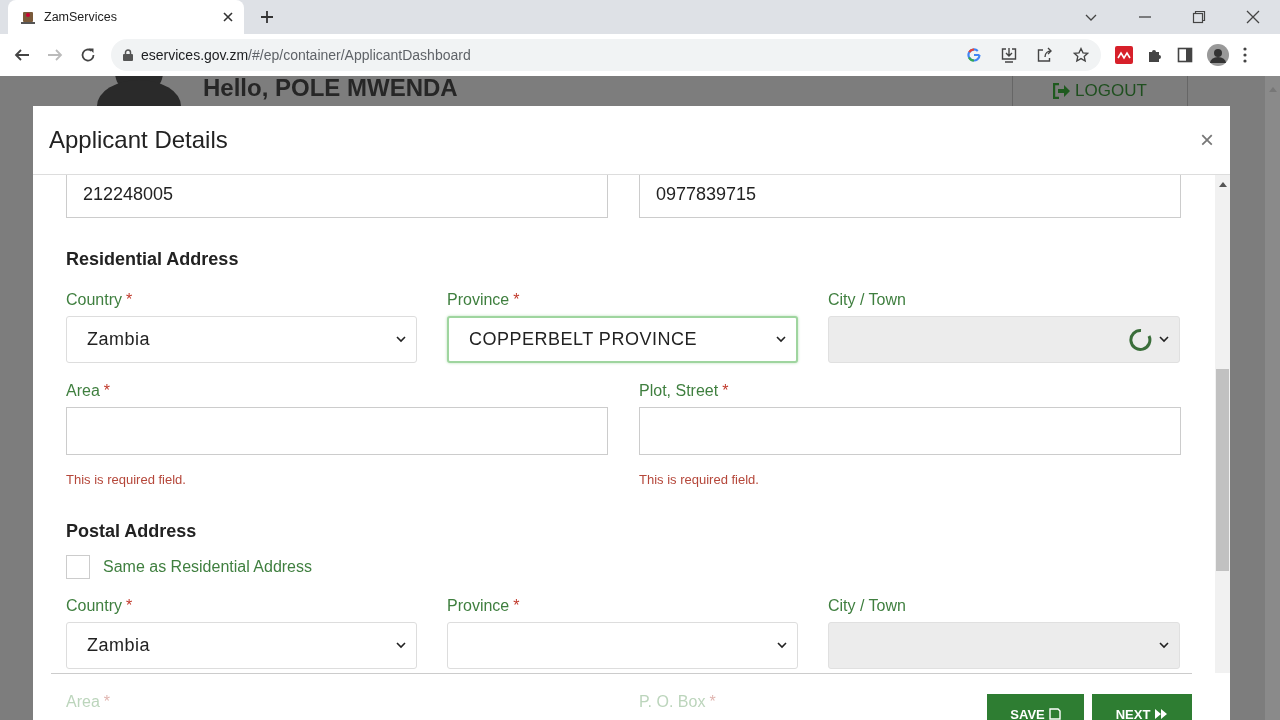  What do you see at coordinates (1081, 55) in the screenshot?
I see `star-icon` at bounding box center [1081, 55].